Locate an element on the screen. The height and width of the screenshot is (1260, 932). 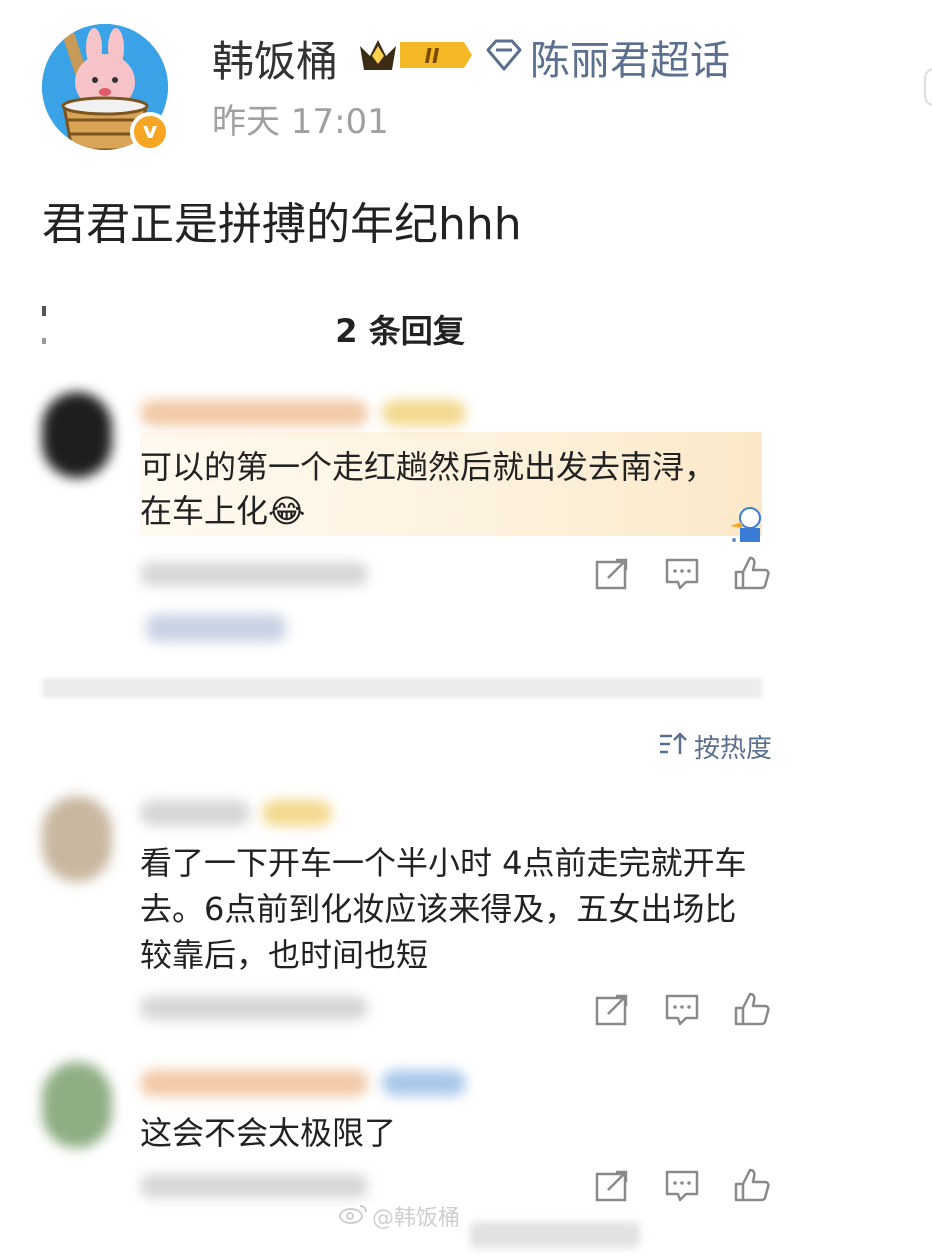
post-time: 昨天 17:01 is located at coordinates (300, 122).